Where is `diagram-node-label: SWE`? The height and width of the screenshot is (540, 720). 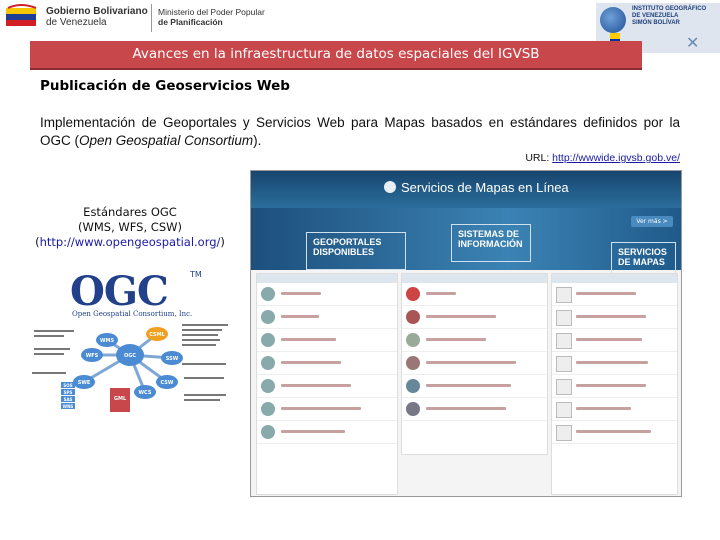
diagram-node-label: SWE is located at coordinates (84, 383).